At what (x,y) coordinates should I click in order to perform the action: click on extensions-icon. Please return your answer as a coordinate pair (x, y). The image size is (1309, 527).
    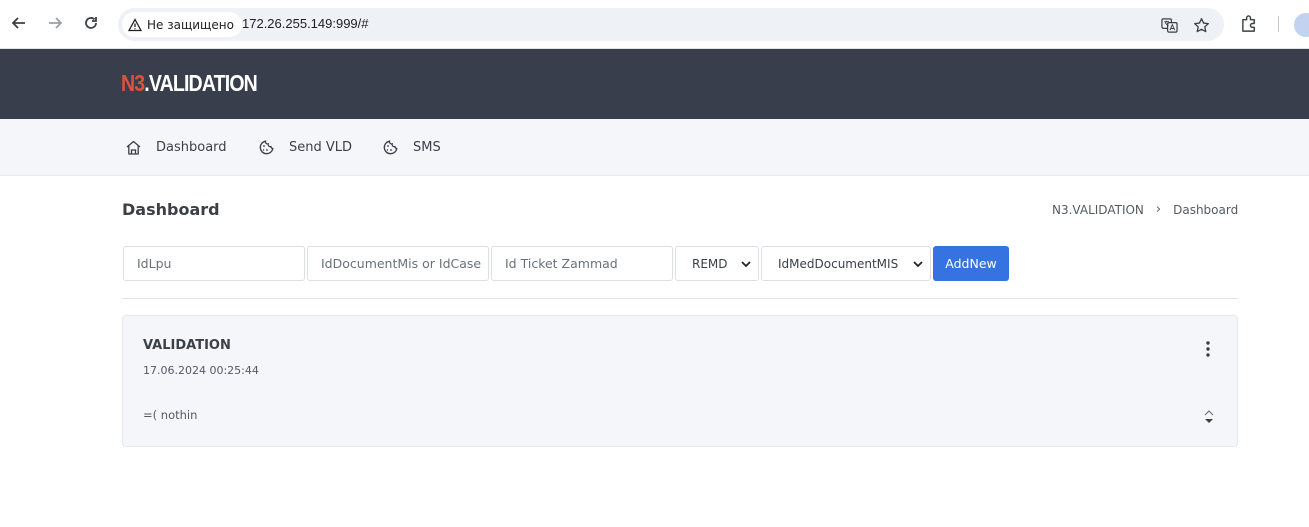
    Looking at the image, I should click on (1250, 24).